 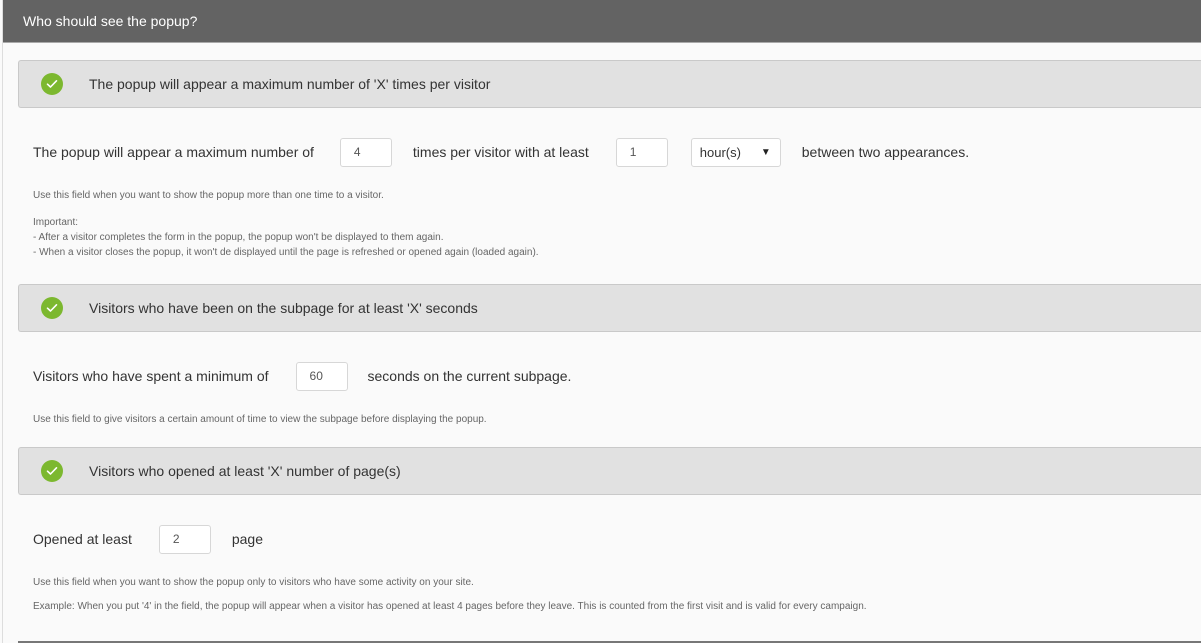 What do you see at coordinates (82, 539) in the screenshot?
I see `pages-prefix: Opened at least` at bounding box center [82, 539].